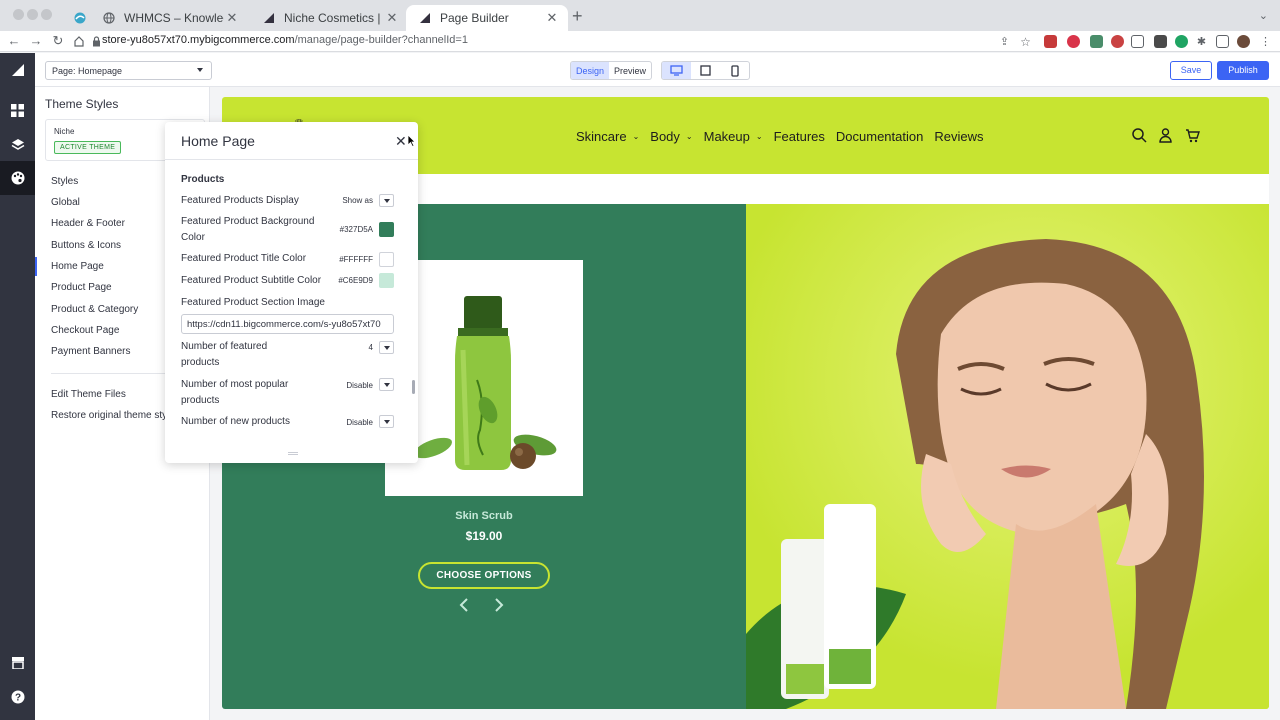 The width and height of the screenshot is (1280, 720). What do you see at coordinates (17, 178) in the screenshot?
I see `theme-styles-palette-icon` at bounding box center [17, 178].